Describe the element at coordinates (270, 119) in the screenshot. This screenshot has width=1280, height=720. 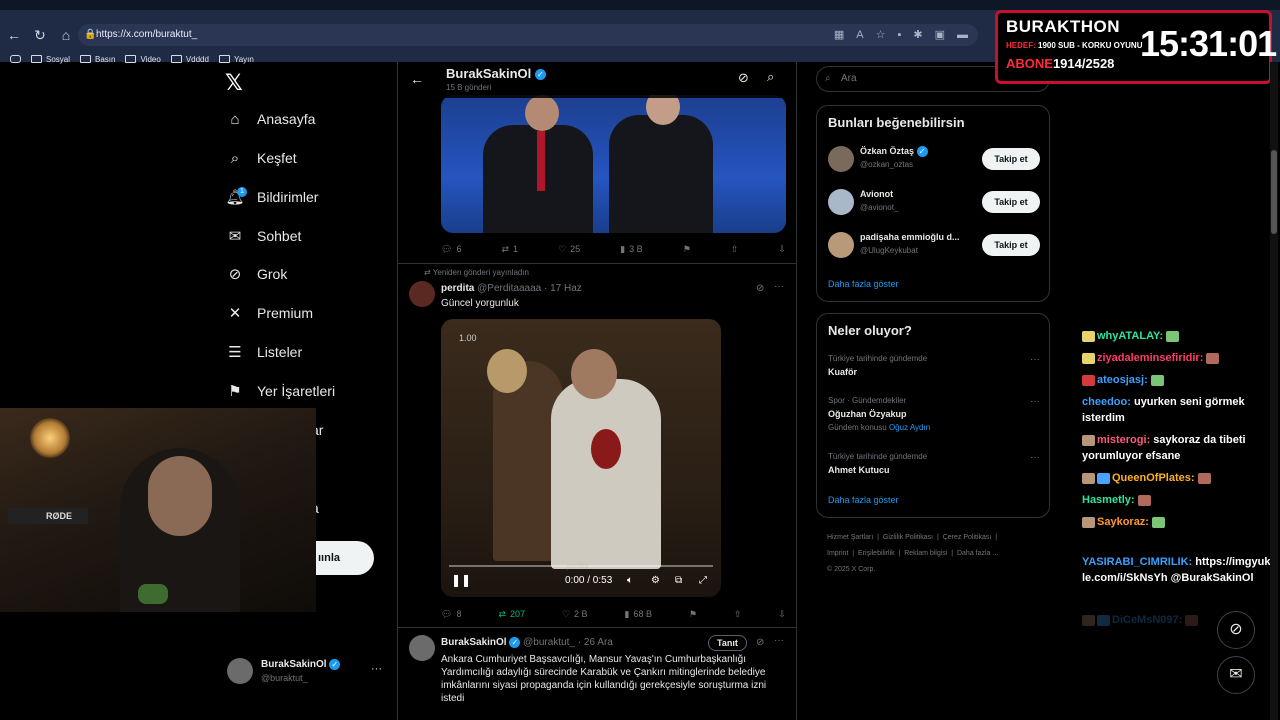
I see `nav-item-home: ⌂ Anasayfa` at that location.